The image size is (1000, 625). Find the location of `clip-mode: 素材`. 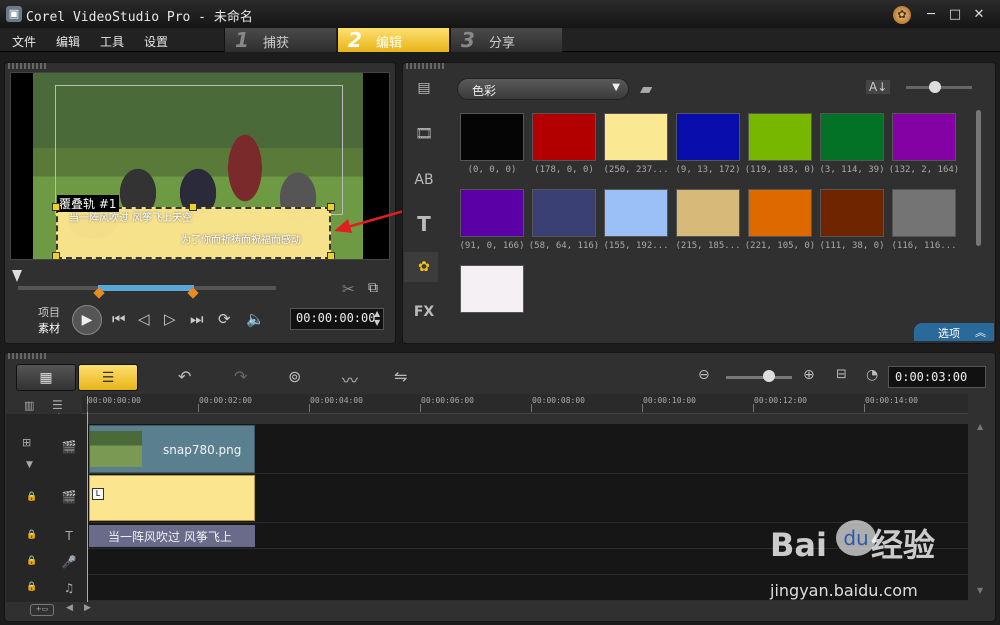

clip-mode: 素材 is located at coordinates (49, 328).